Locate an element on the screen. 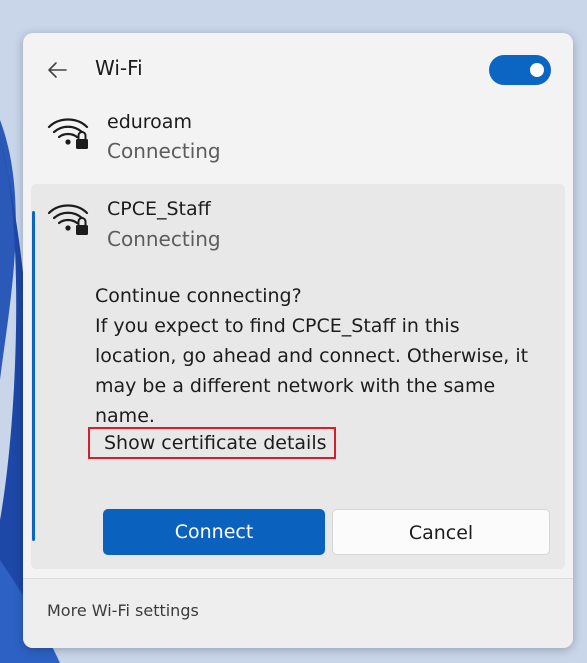 This screenshot has width=587, height=663. prompt-heading: Continue connecting? is located at coordinates (198, 296).